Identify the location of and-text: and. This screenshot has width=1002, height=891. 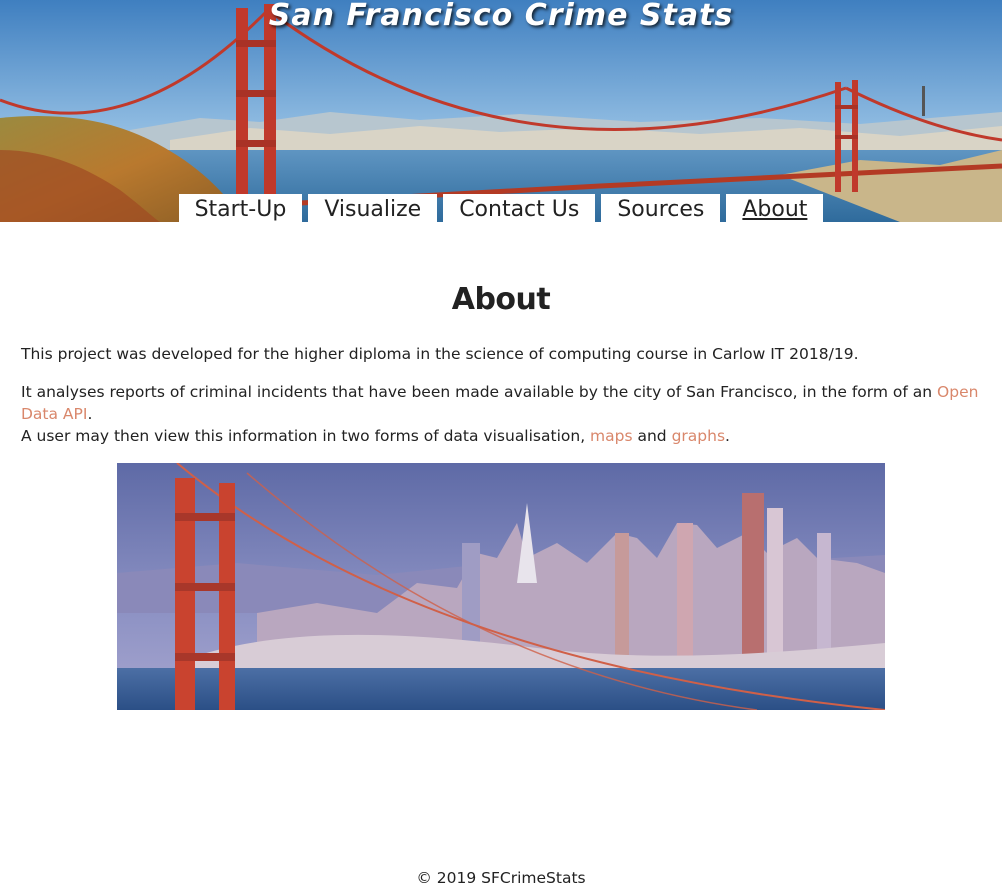
(652, 436).